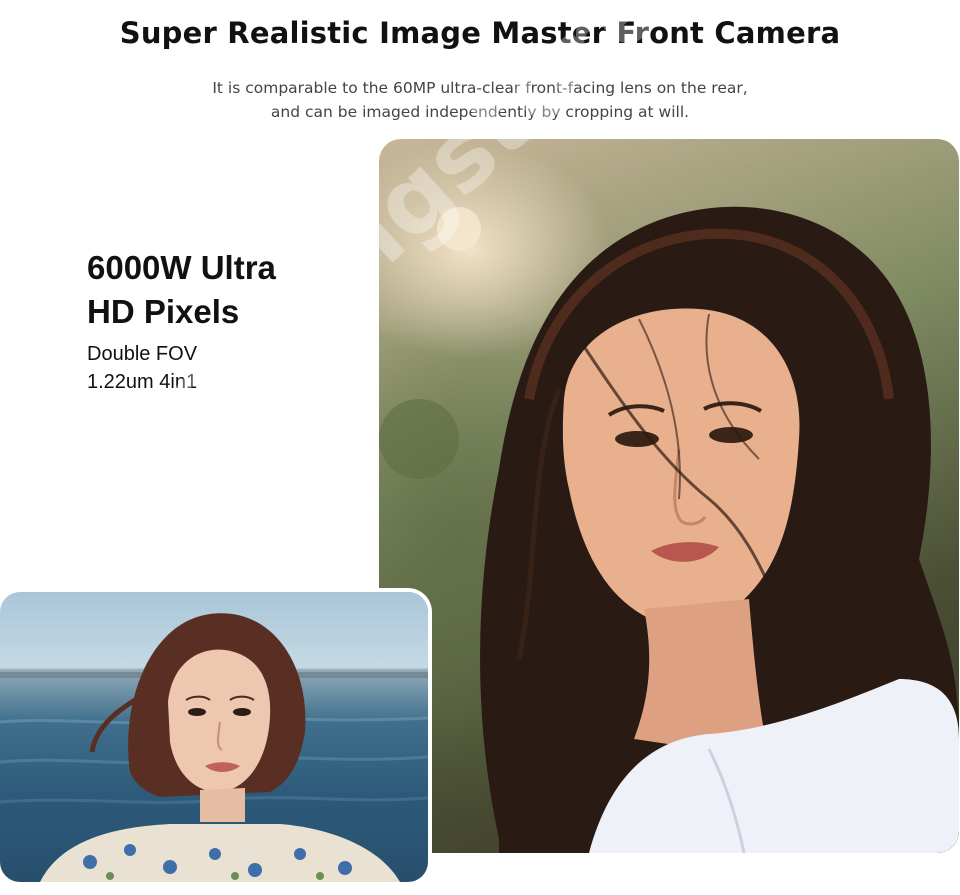 This screenshot has height=895, width=960. Describe the element at coordinates (214, 747) in the screenshot. I see `seaside-portrait-photo-icon` at that location.